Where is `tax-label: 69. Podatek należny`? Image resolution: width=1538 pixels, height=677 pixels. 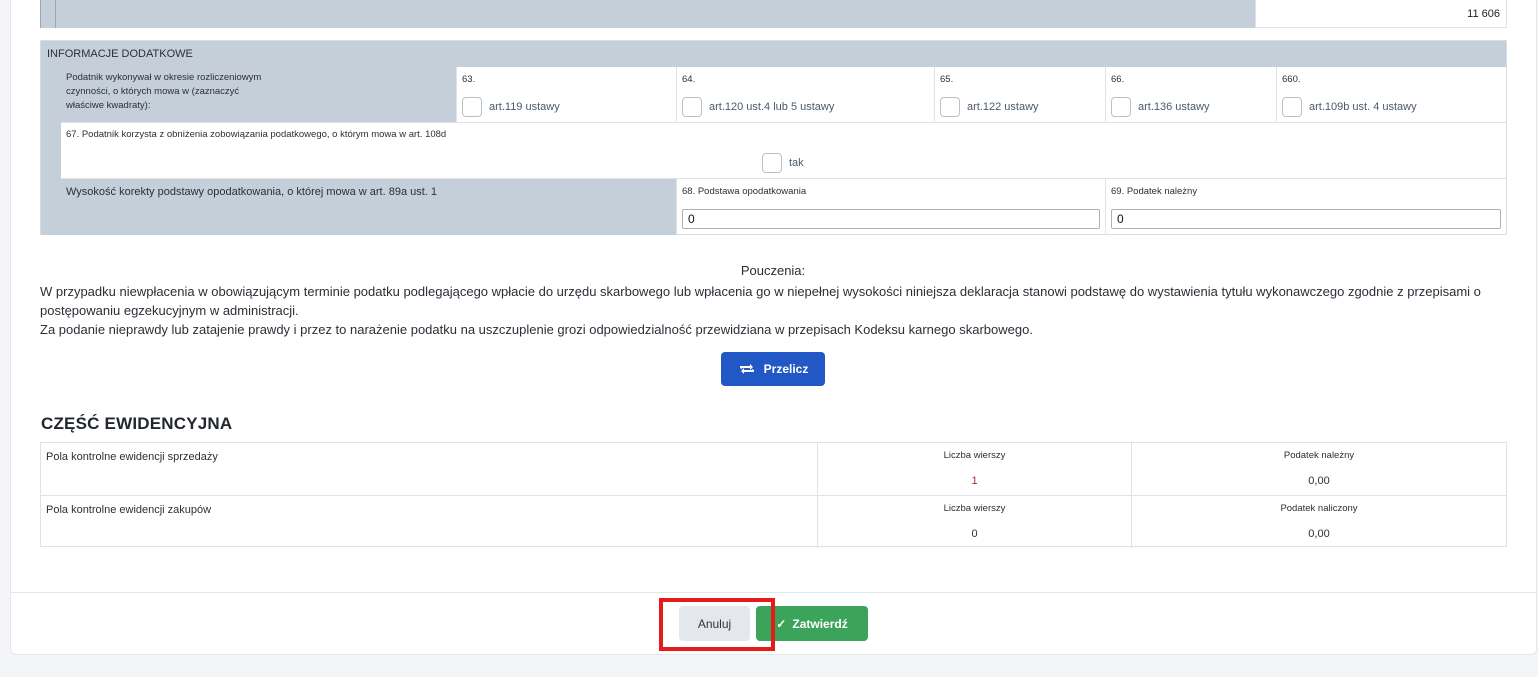
tax-label: 69. Podatek należny is located at coordinates (1154, 191).